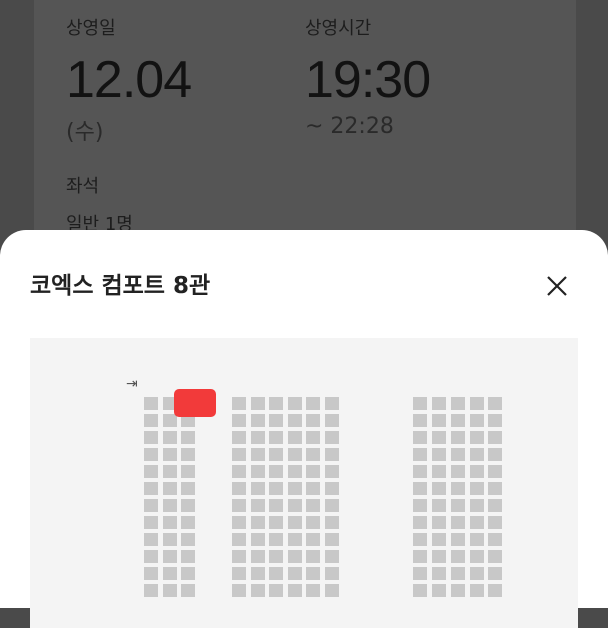 This screenshot has height=628, width=608. I want to click on selected-seat, so click(195, 403).